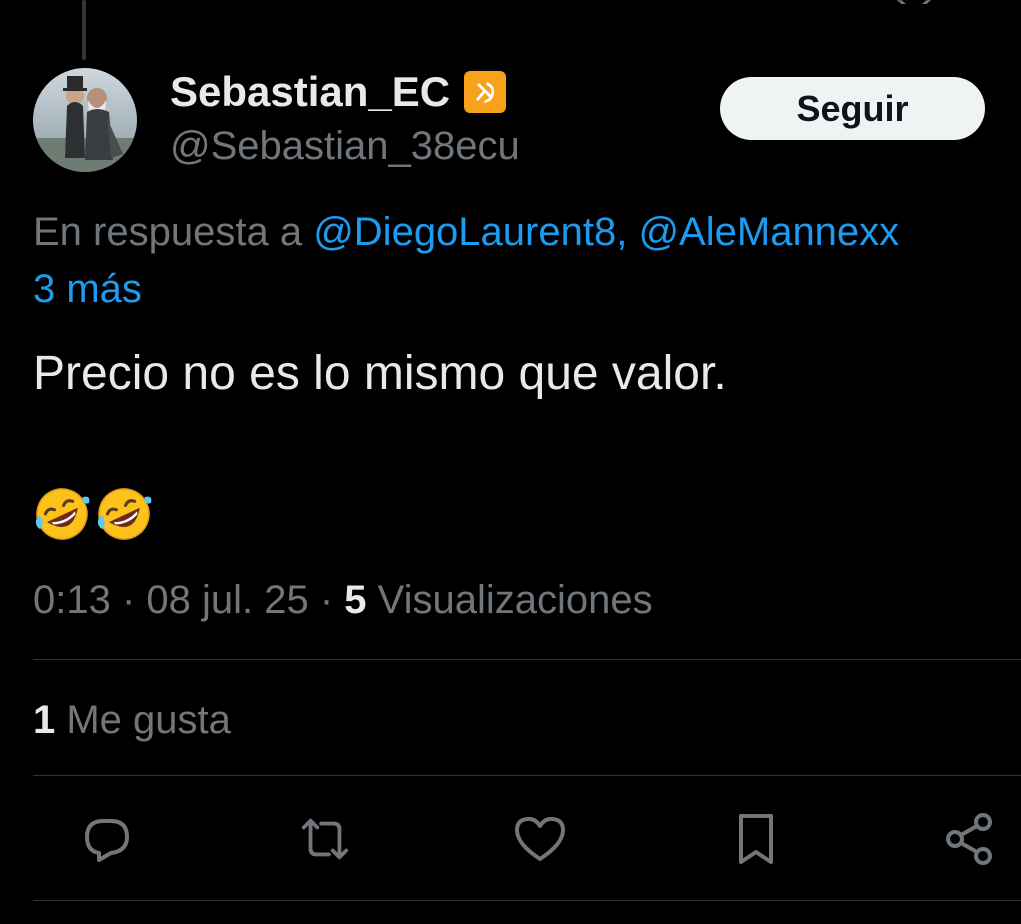 The width and height of the screenshot is (1021, 924). Describe the element at coordinates (93, 516) in the screenshot. I see `emoji-row` at that location.